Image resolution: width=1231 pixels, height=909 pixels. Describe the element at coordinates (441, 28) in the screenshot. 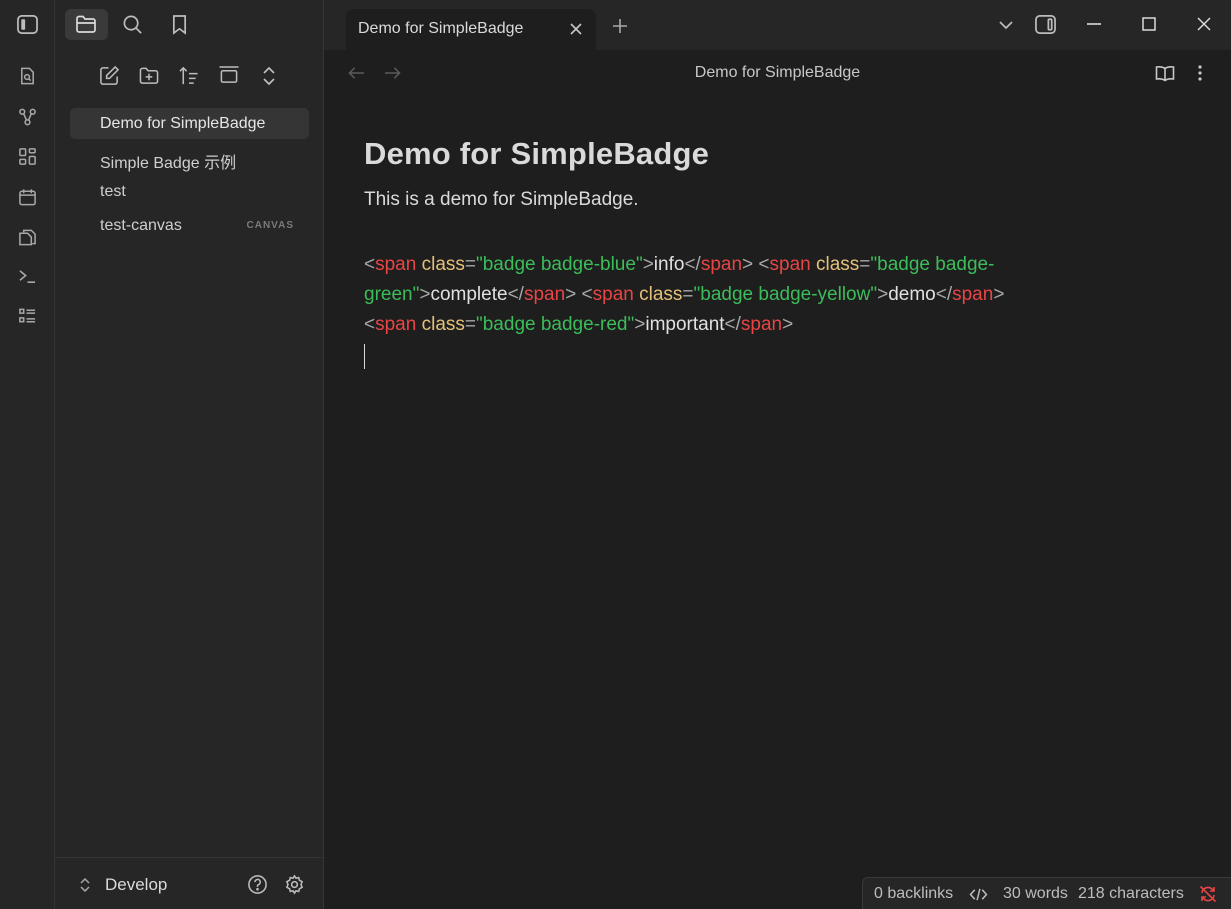

I see `tab-title: Demo for SimpleBadge` at that location.